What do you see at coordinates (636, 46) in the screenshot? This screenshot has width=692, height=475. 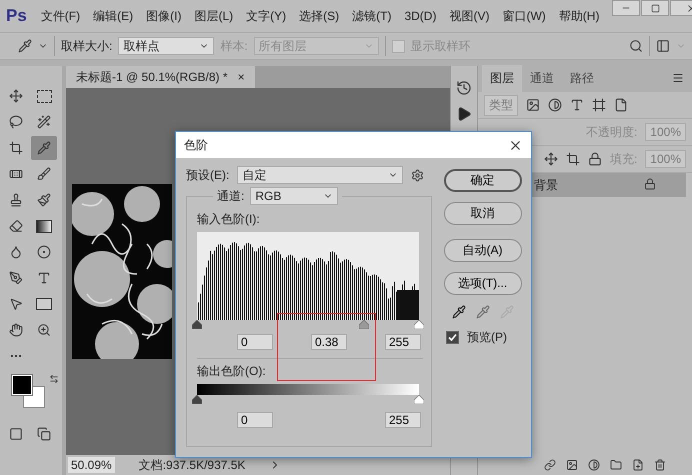 I see `search-icon` at bounding box center [636, 46].